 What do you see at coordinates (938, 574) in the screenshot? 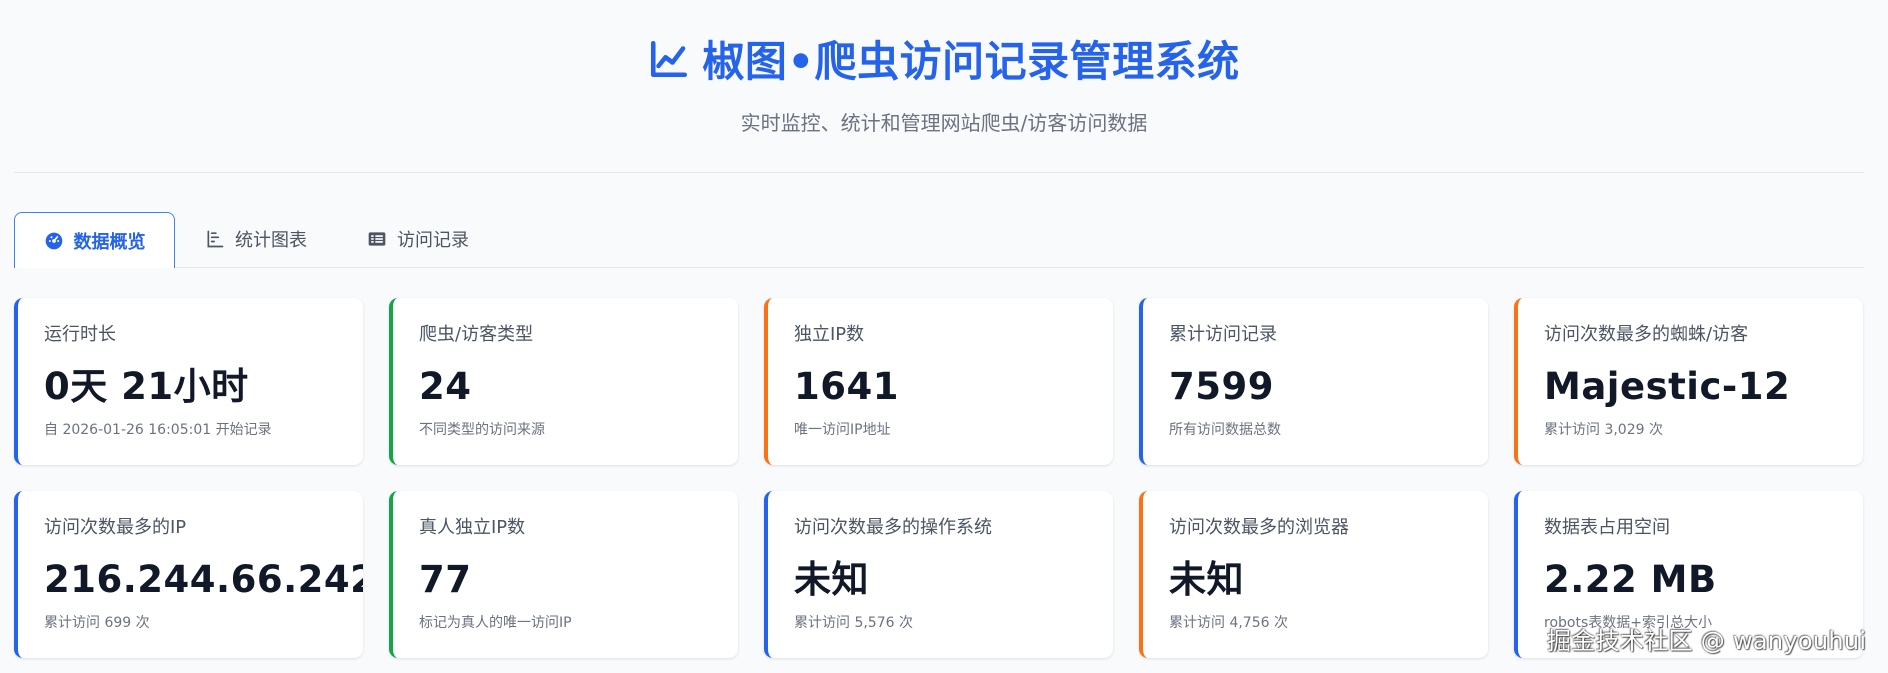
I see `stat-card-top-os: 访问次数最多的操作系统 未知 累计访问 5,576 次` at bounding box center [938, 574].